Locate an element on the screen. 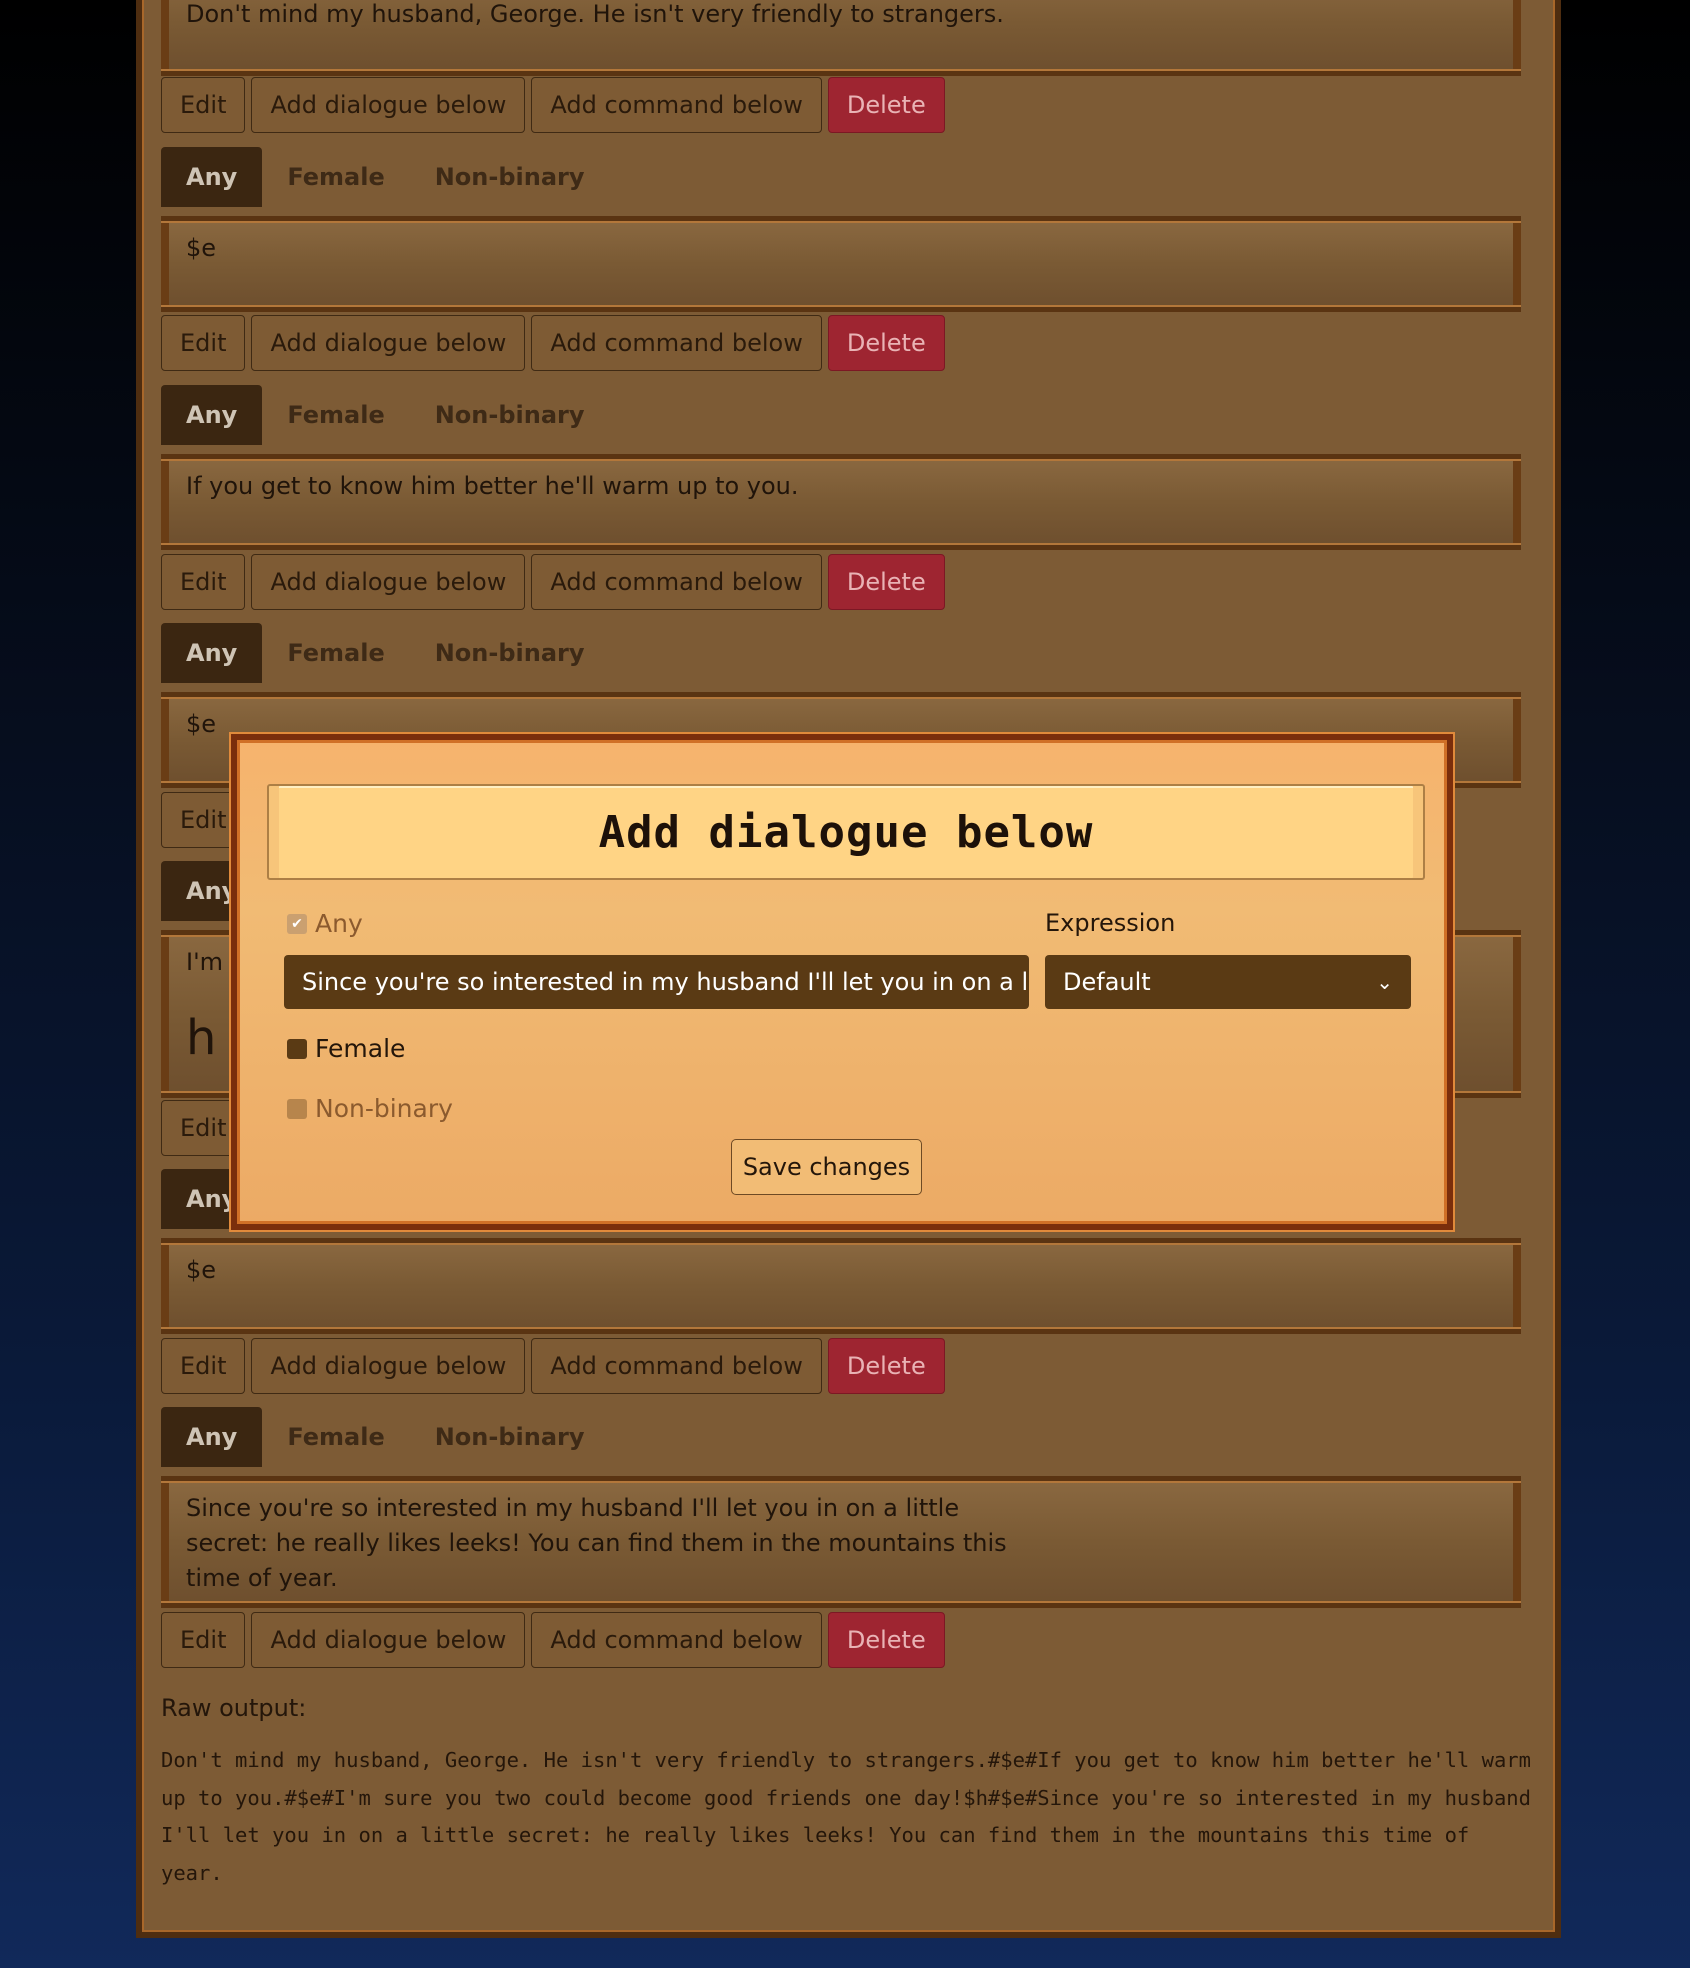  female-checkbox: Female is located at coordinates (346, 1048).